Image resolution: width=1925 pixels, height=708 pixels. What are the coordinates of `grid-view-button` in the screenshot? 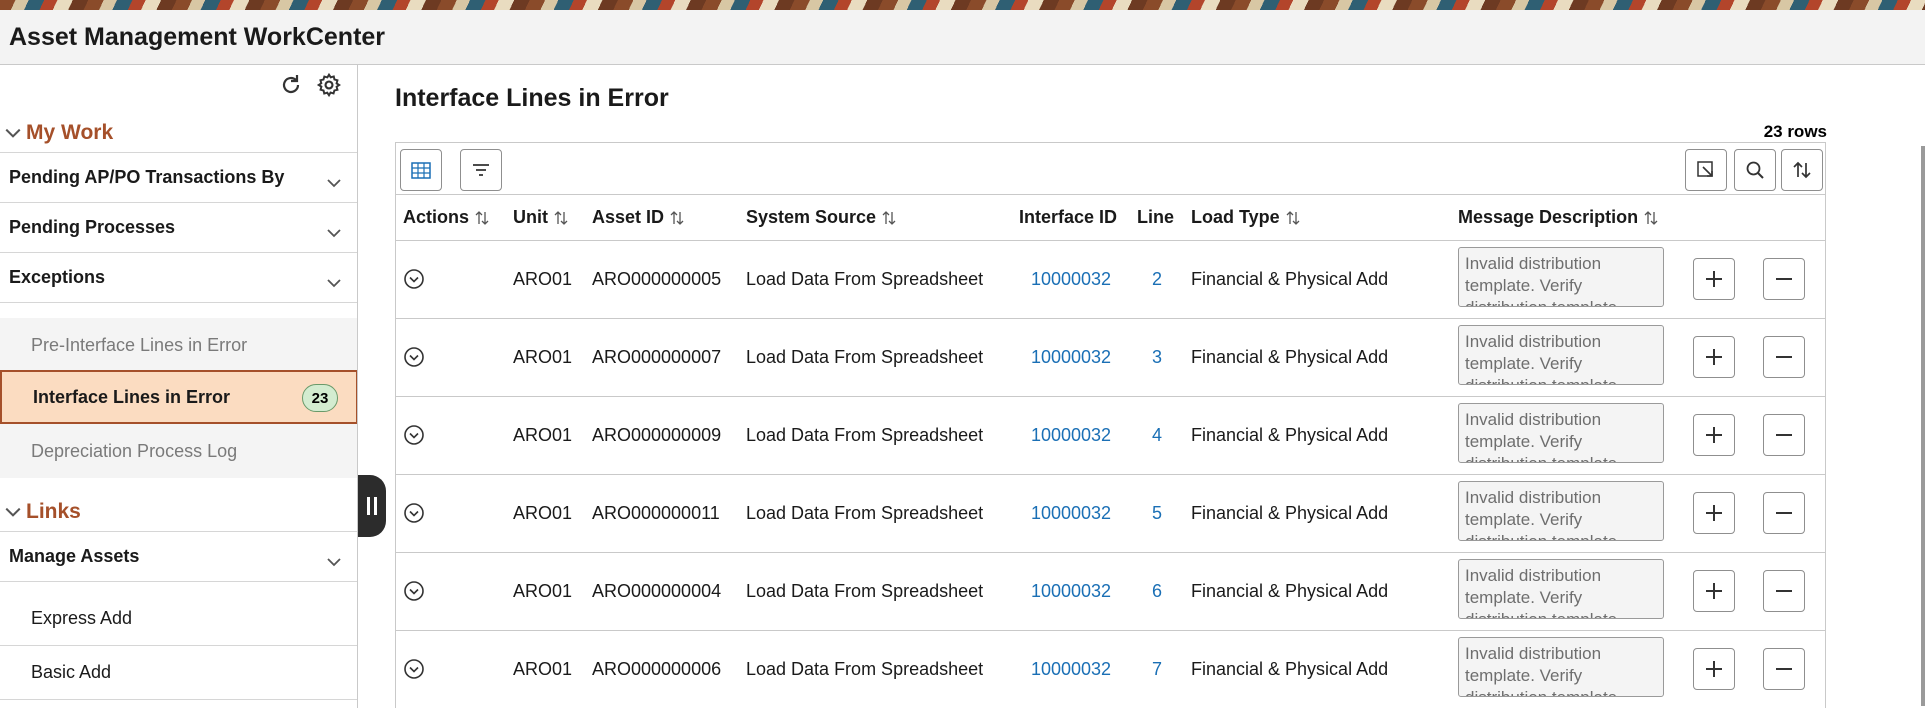 It's located at (421, 170).